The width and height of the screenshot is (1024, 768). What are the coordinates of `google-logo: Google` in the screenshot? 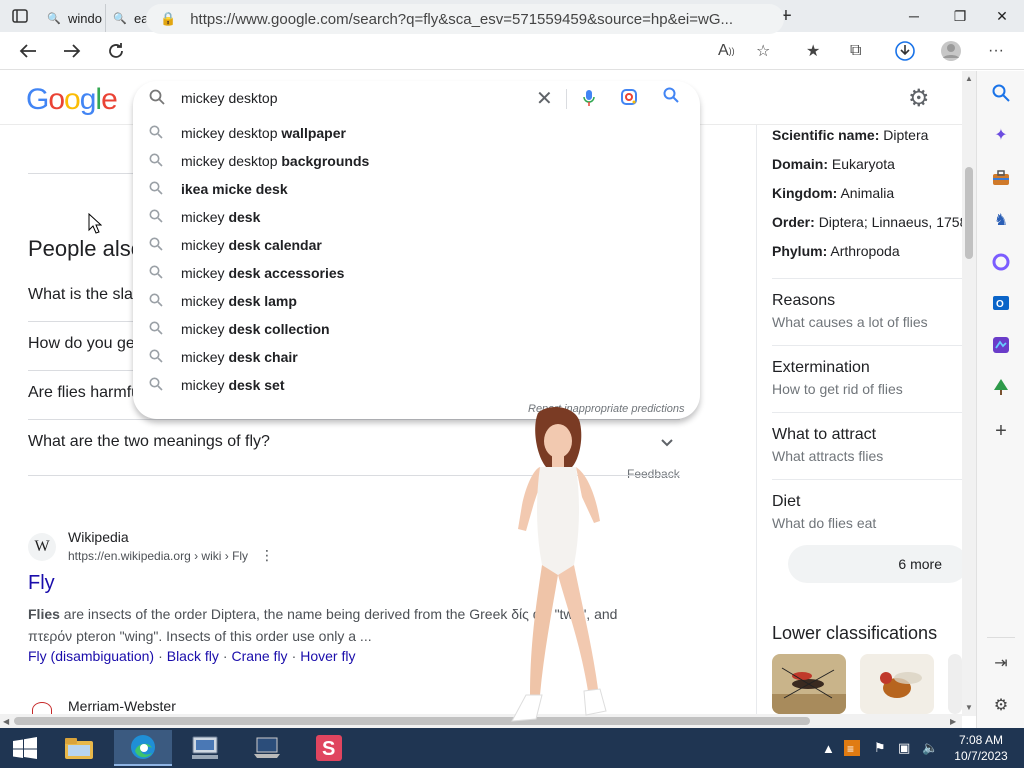 It's located at (72, 100).